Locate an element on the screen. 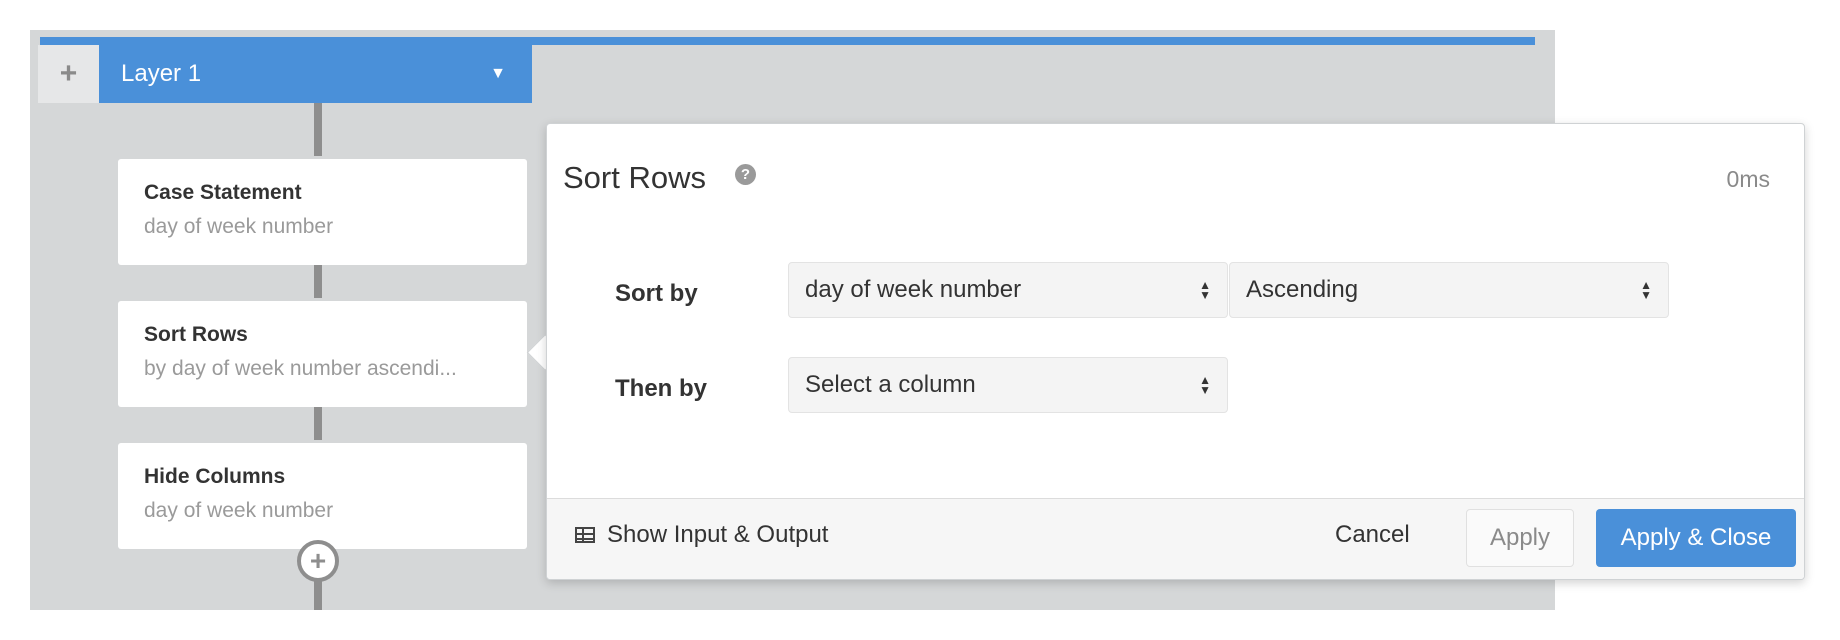 This screenshot has height=640, width=1840. canvas-top-accent is located at coordinates (787, 41).